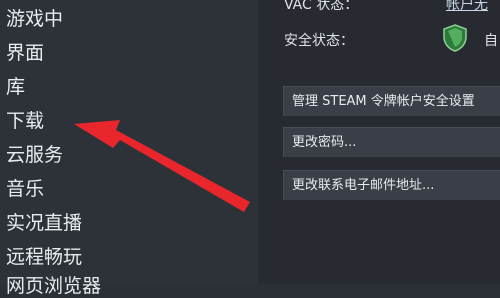 This screenshot has width=500, height=298. What do you see at coordinates (321, 6) in the screenshot?
I see `vac-status-label: VAC 状态：` at bounding box center [321, 6].